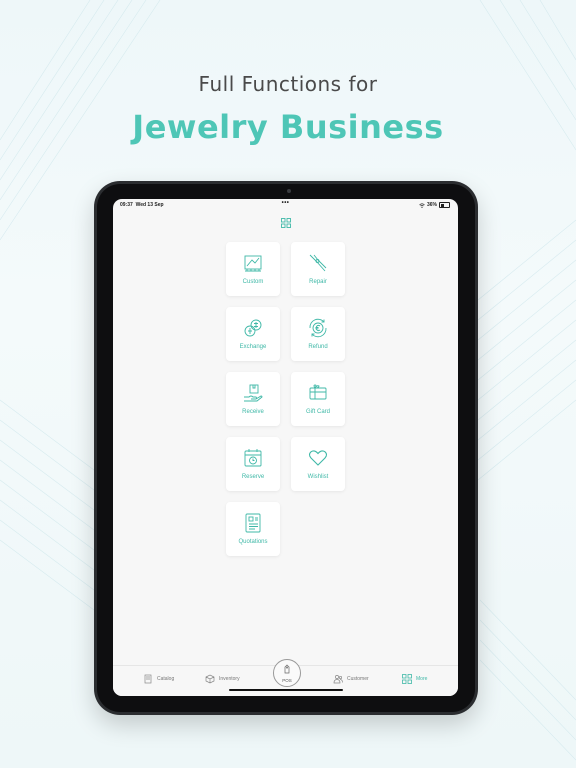 The height and width of the screenshot is (768, 576). What do you see at coordinates (166, 679) in the screenshot?
I see `tab-label: Catalog` at bounding box center [166, 679].